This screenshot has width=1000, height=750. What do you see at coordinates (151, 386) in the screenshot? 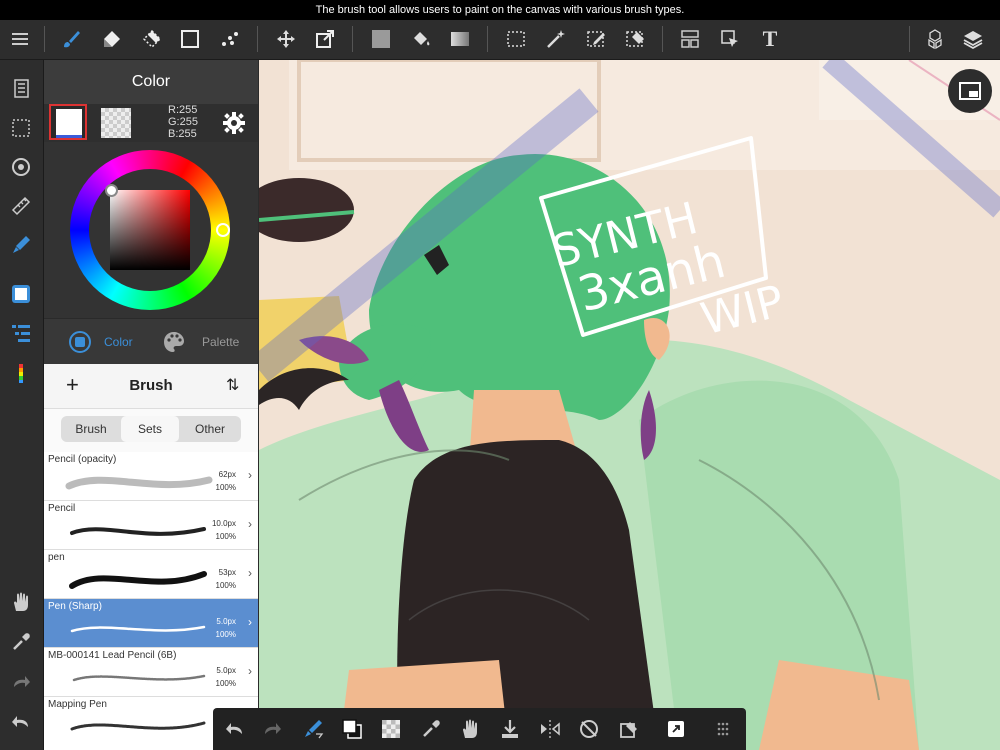
I see `brush-panel-header: + Brush ⇅` at bounding box center [151, 386].